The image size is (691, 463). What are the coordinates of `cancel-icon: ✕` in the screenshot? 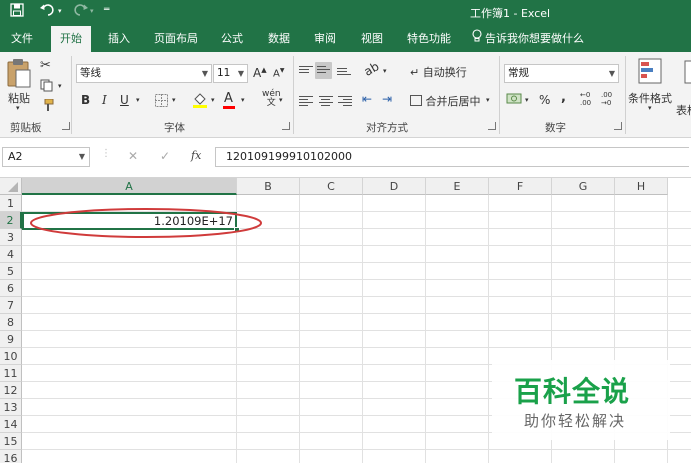 It's located at (133, 156).